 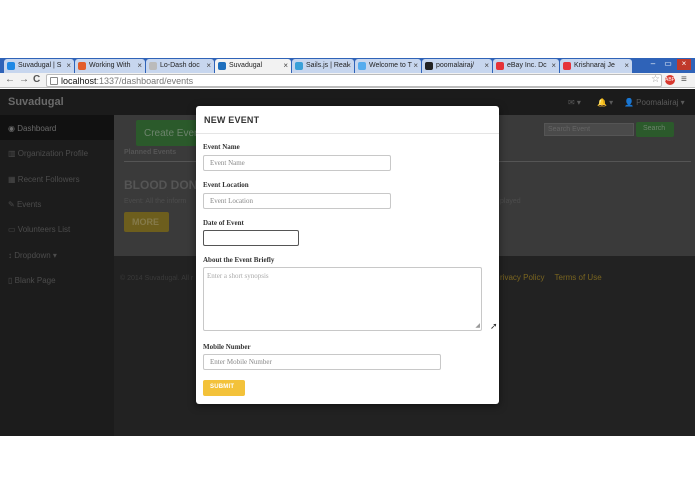 I want to click on forward-icon: →, so click(x=24, y=79).